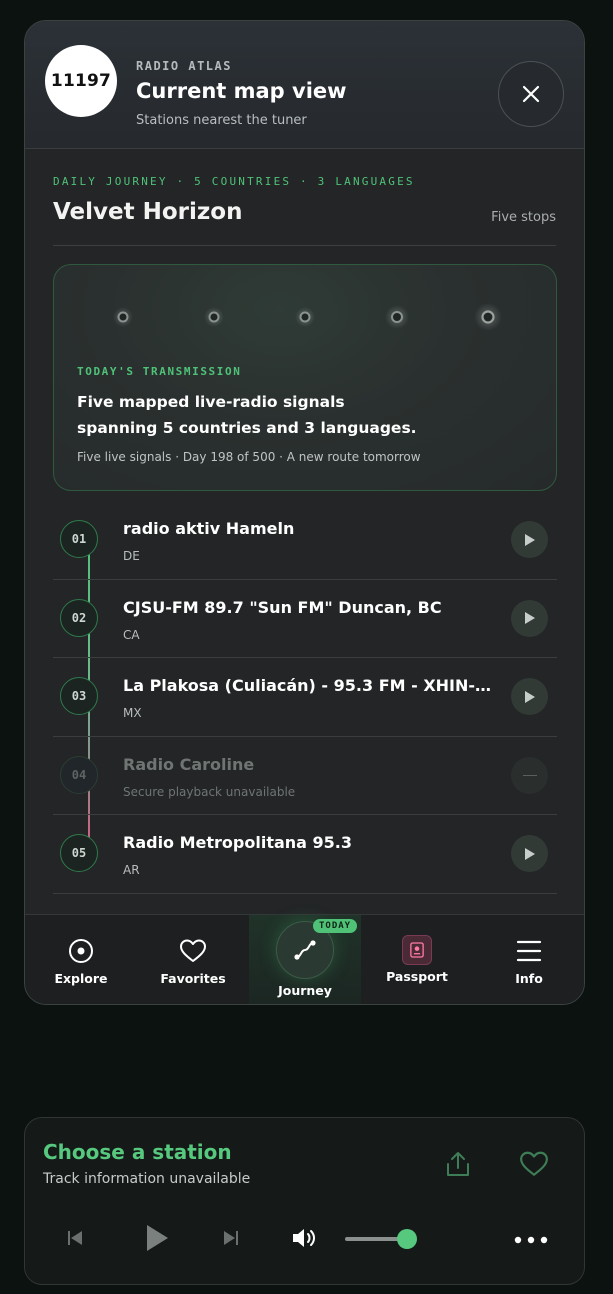 The height and width of the screenshot is (1294, 613). What do you see at coordinates (282, 607) in the screenshot?
I see `station-name: CJSU-FM 89.7 "Sun FM" Duncan, BC` at bounding box center [282, 607].